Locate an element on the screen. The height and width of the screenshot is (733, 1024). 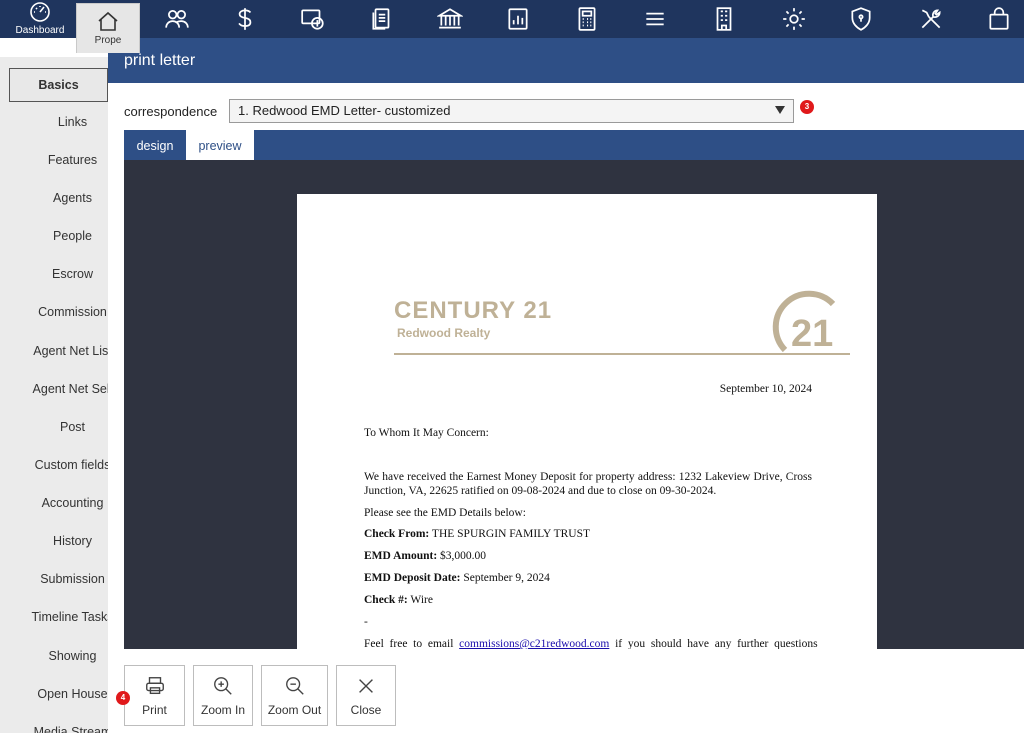
nav-offices is located at coordinates (724, 19).